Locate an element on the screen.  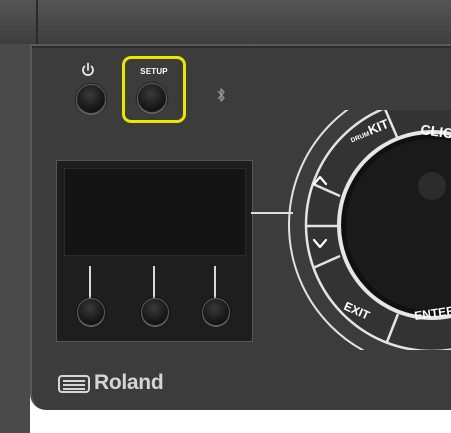
device-left-edge is located at coordinates (15, 238).